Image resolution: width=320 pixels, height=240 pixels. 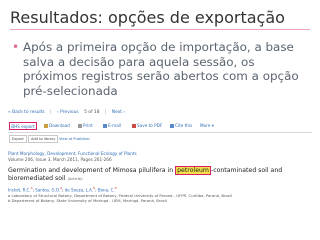 I want to click on author-affiliation-mark: b, so click(x=94, y=188).